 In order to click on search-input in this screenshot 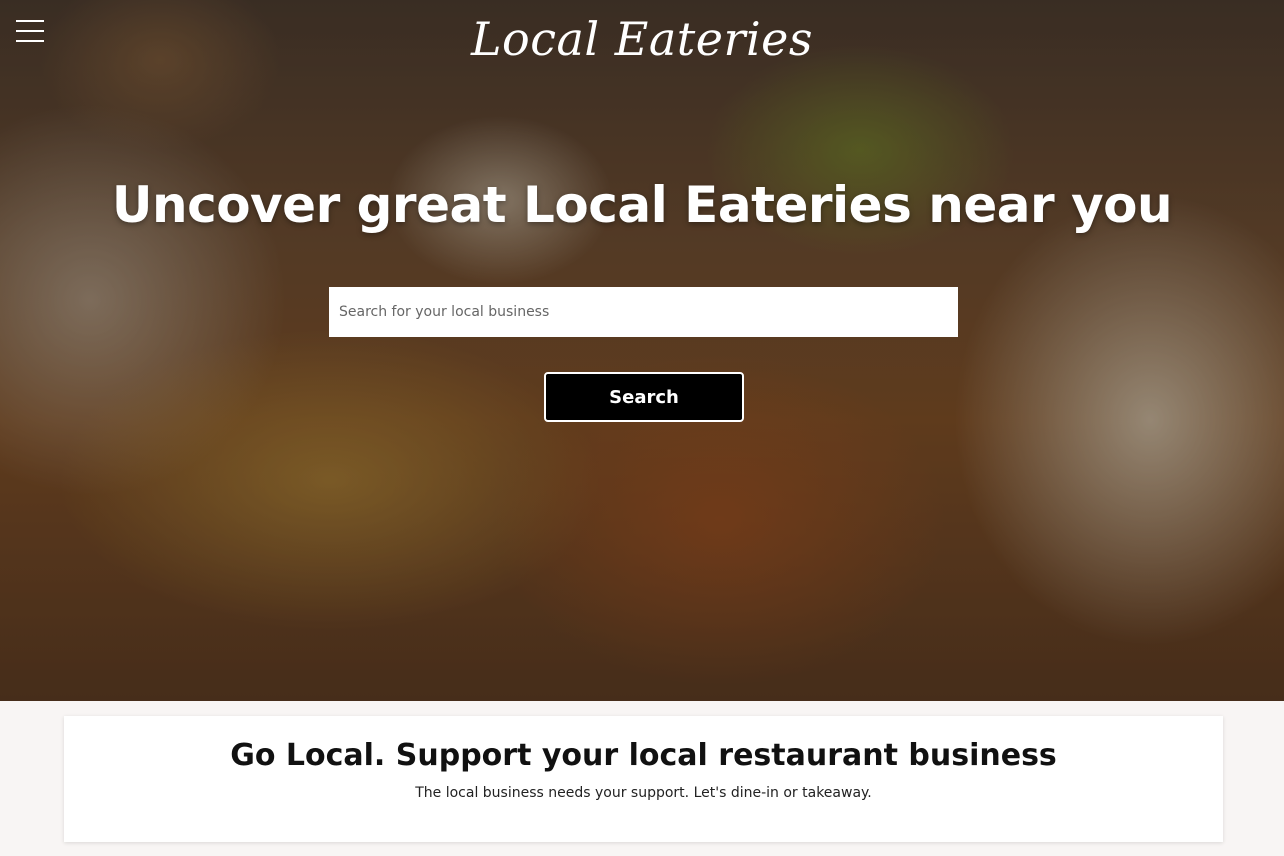, I will do `click(643, 312)`.